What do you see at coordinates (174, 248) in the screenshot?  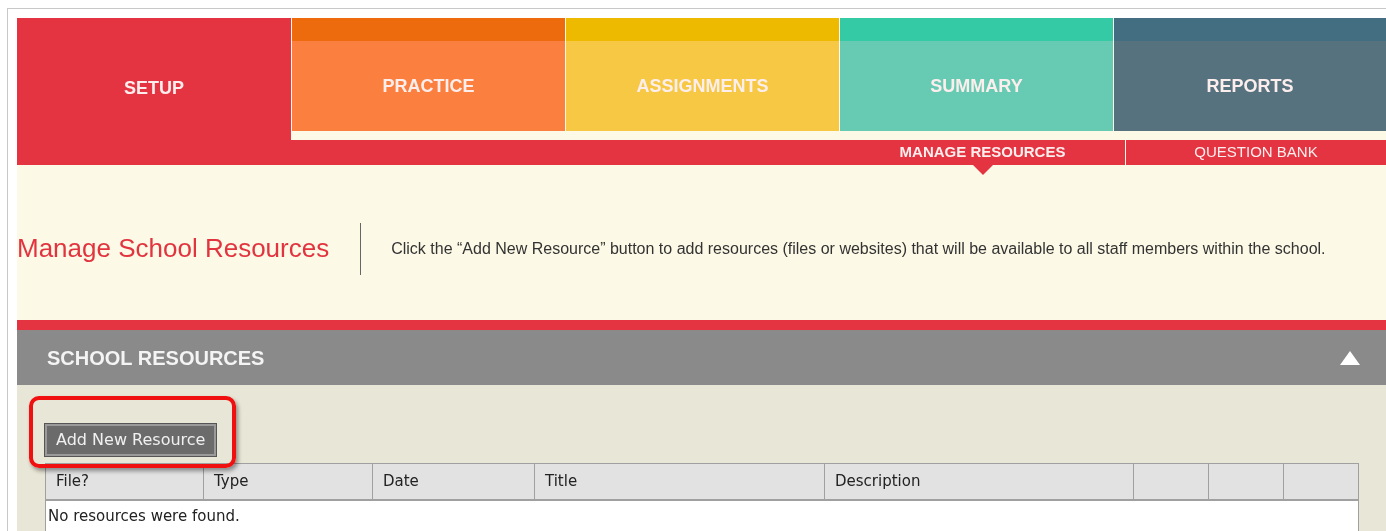 I see `page-title: Manage School Resources` at bounding box center [174, 248].